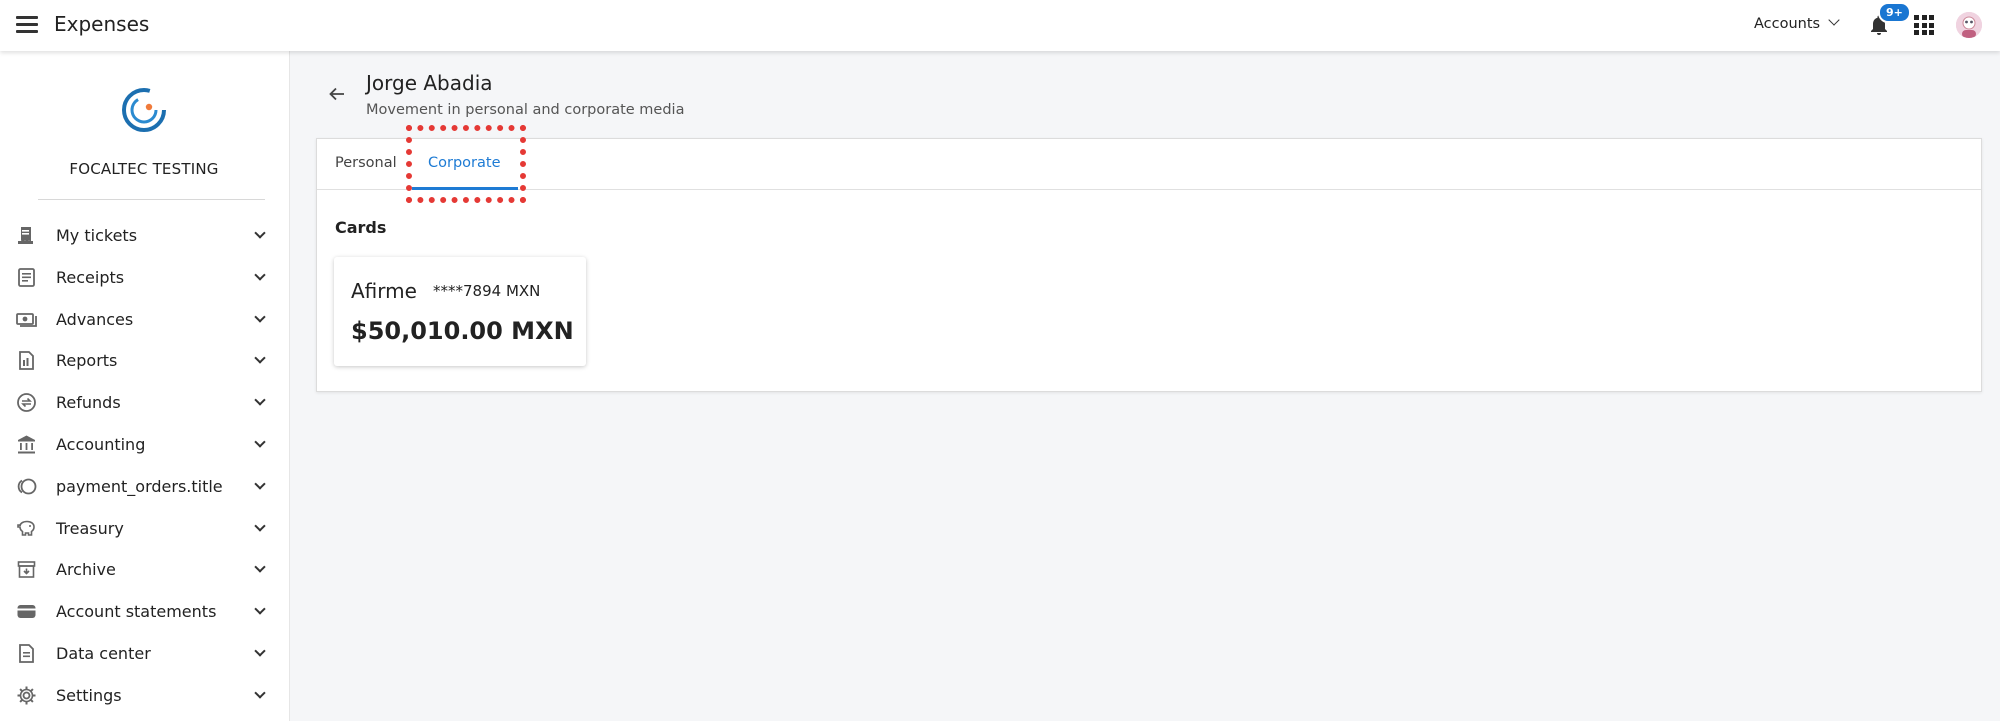 This screenshot has height=721, width=2000. What do you see at coordinates (27, 486) in the screenshot?
I see `coins-icon` at bounding box center [27, 486].